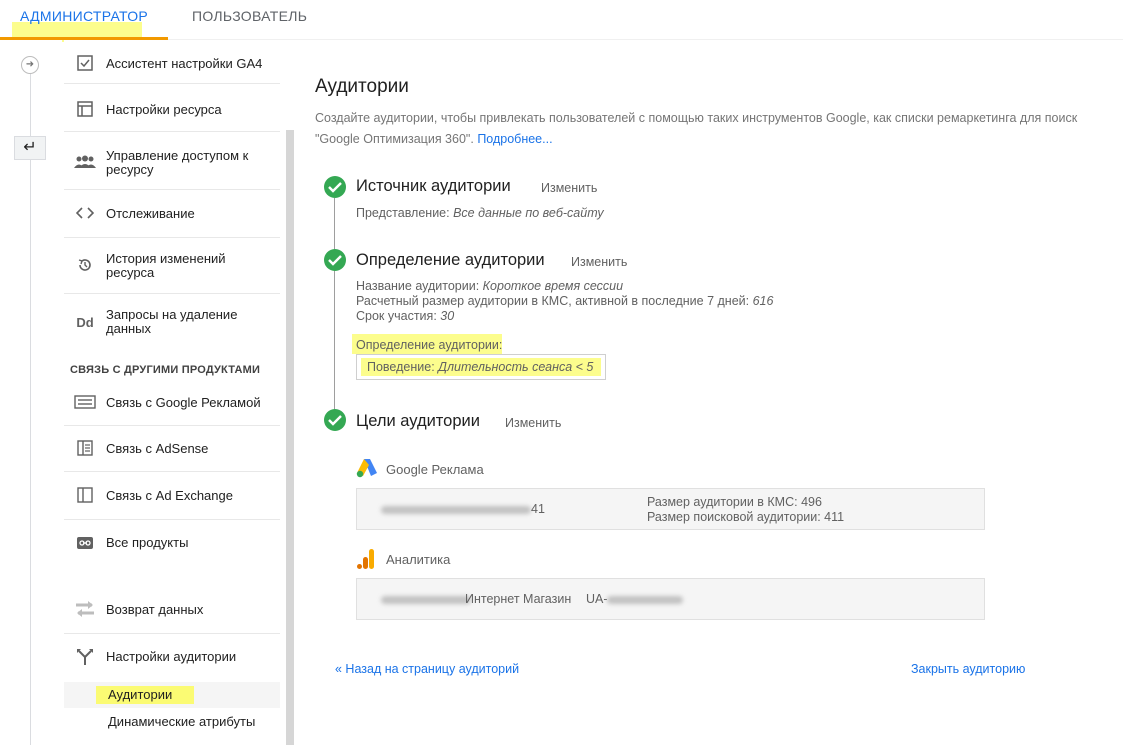  I want to click on source-view-detail: Представление: Все данные по веб-сайту, so click(480, 213).